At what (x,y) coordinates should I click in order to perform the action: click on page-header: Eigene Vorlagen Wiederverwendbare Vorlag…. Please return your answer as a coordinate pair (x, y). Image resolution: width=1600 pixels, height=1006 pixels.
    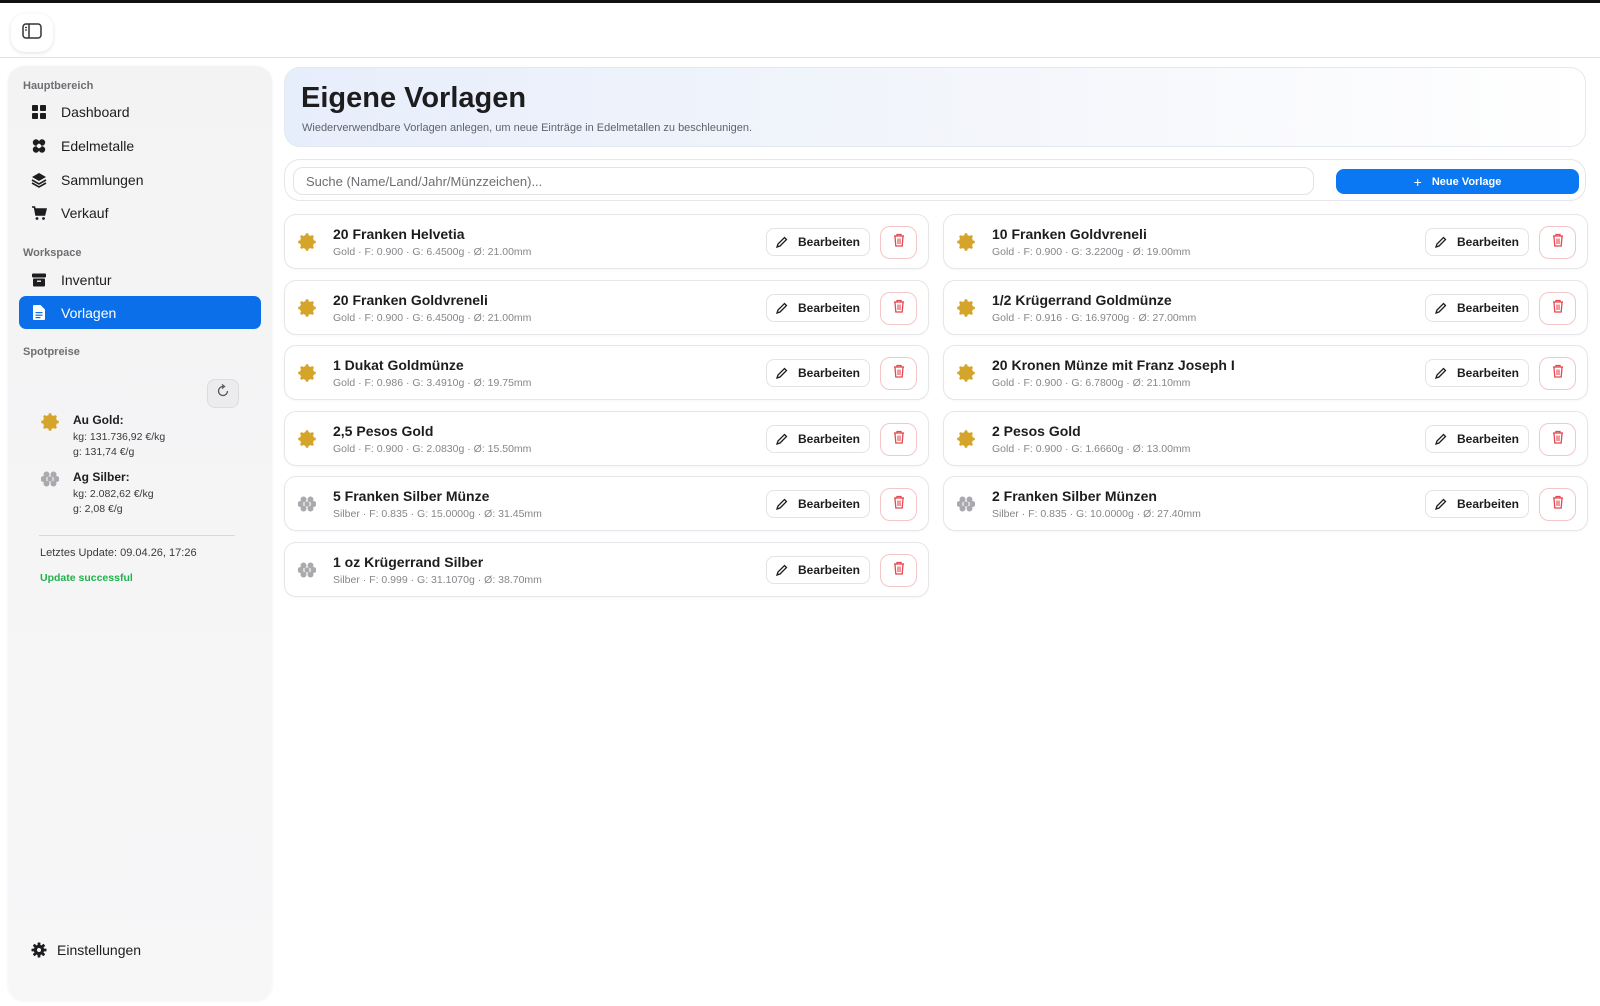
    Looking at the image, I should click on (935, 107).